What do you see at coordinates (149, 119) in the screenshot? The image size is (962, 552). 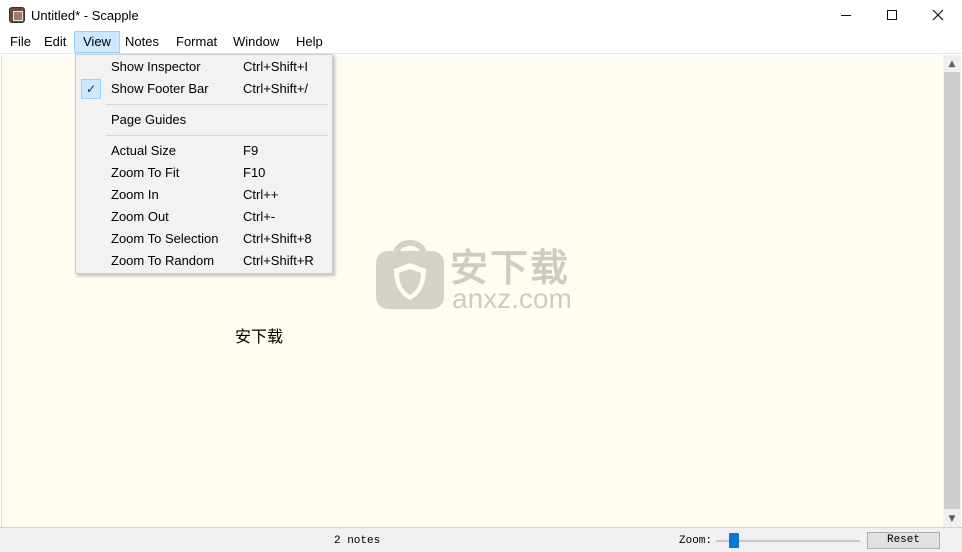 I see `menu-item-label: Page Guides` at bounding box center [149, 119].